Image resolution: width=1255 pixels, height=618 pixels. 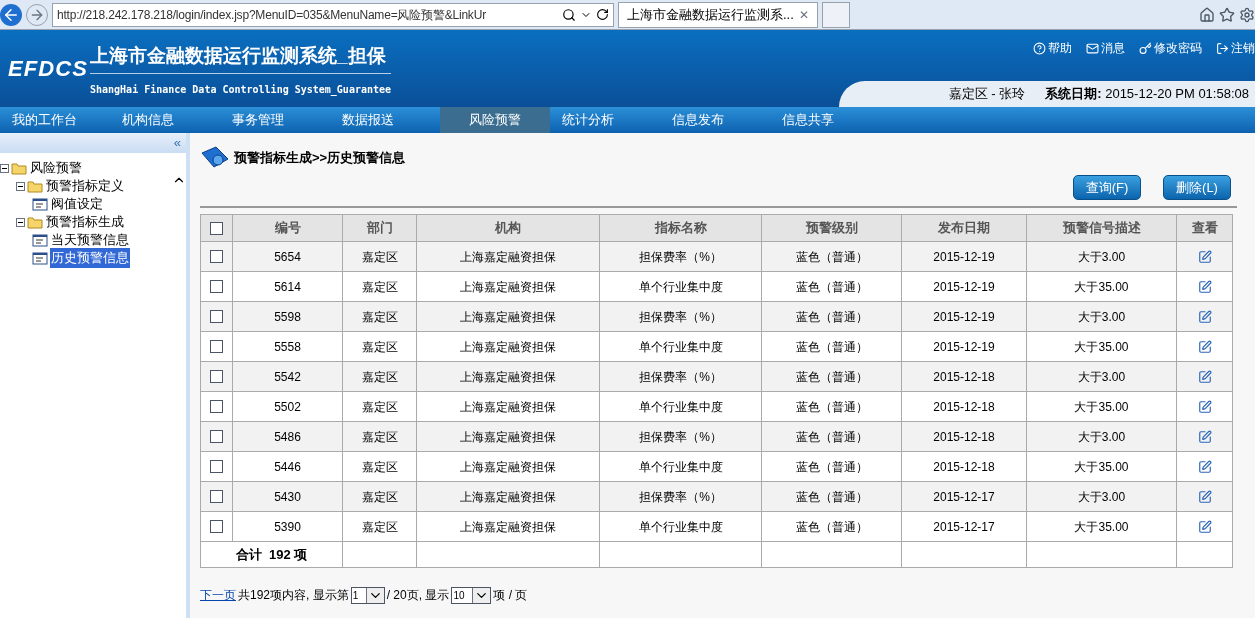 What do you see at coordinates (1039, 48) in the screenshot?
I see `help-icon` at bounding box center [1039, 48].